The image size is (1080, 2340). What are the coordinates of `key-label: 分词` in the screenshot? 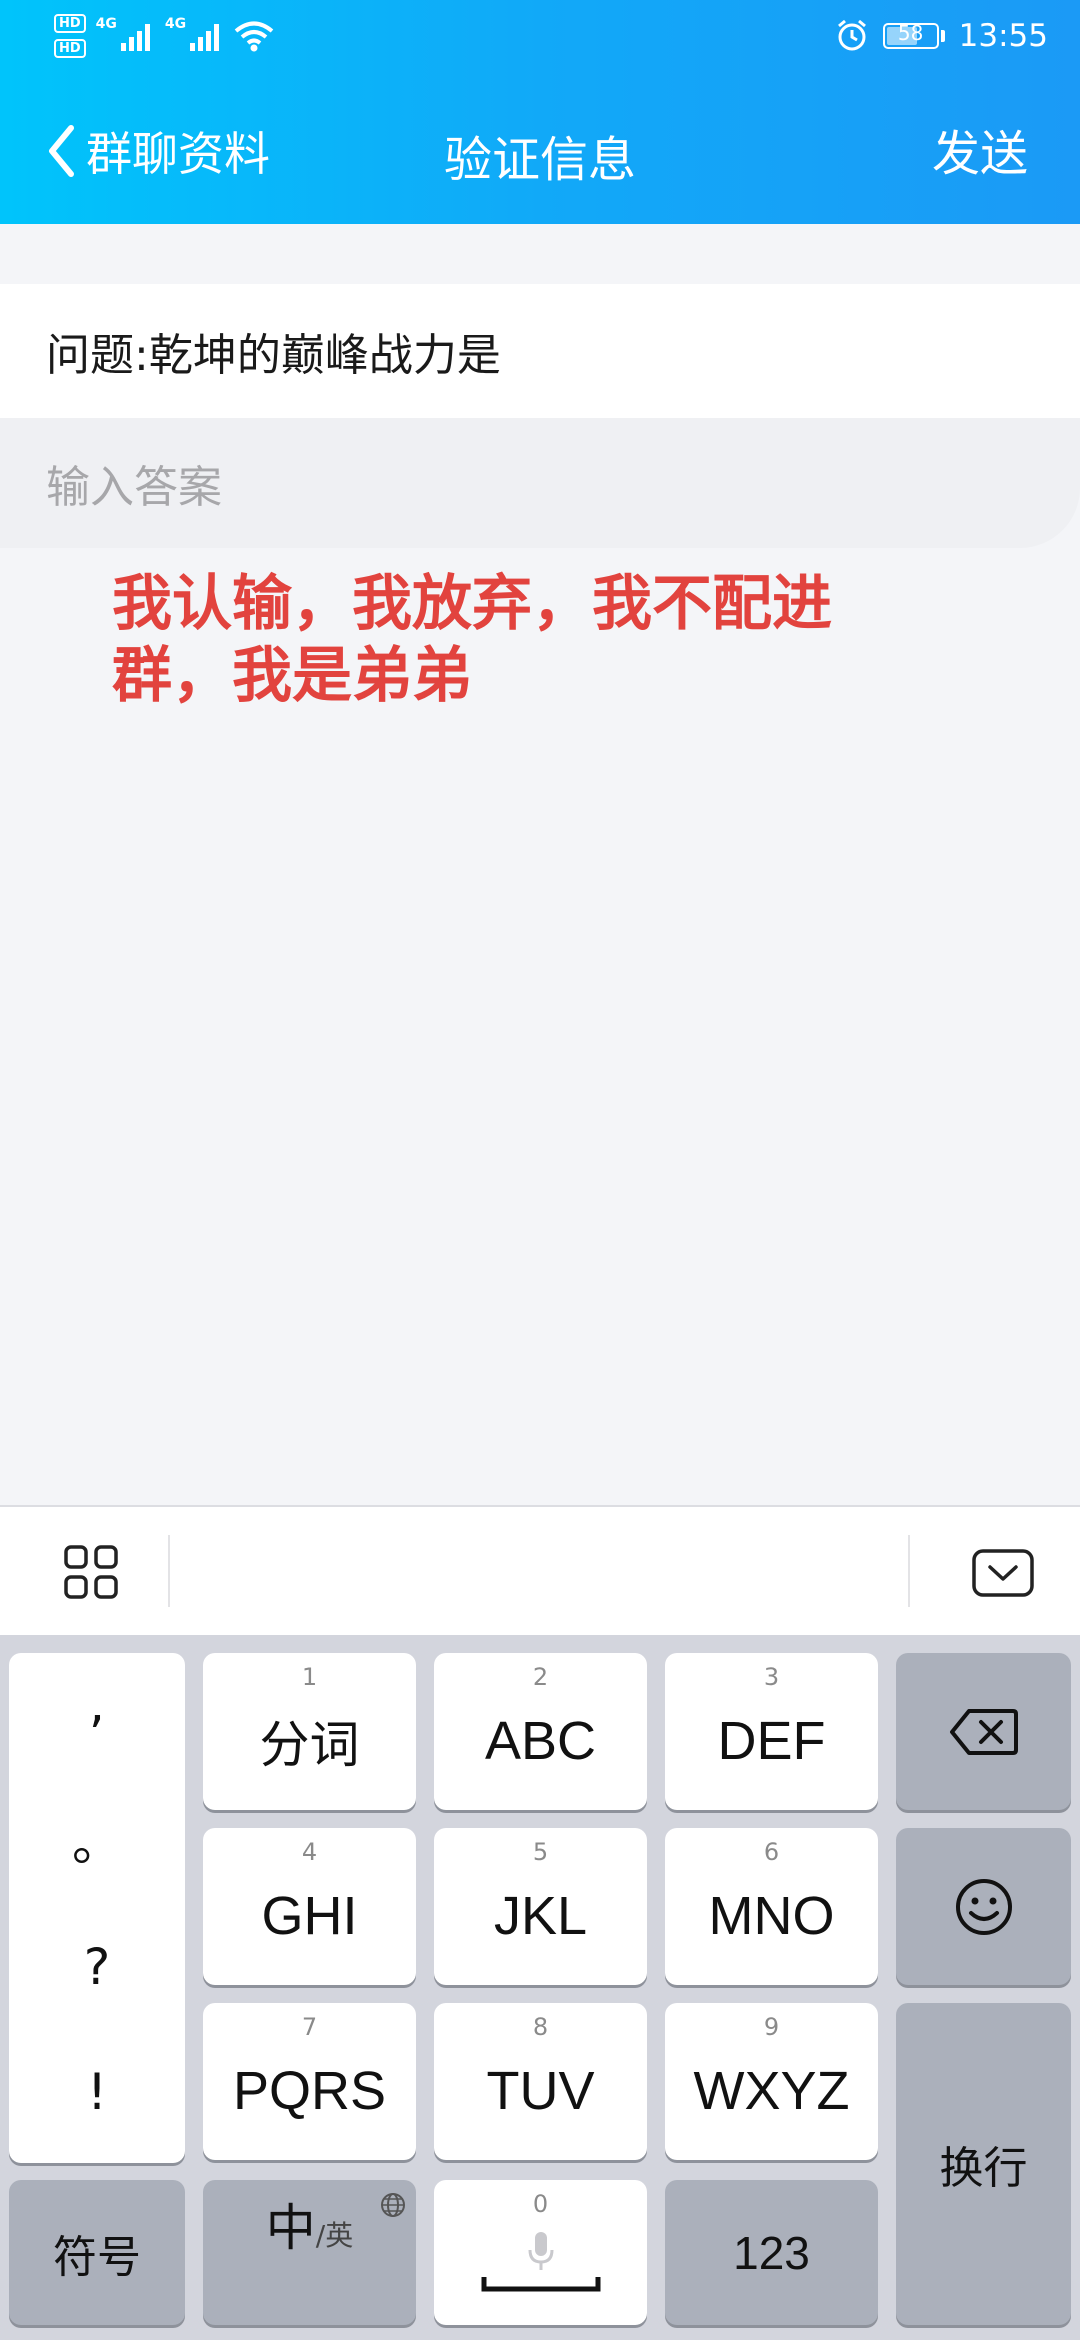 It's located at (309, 1744).